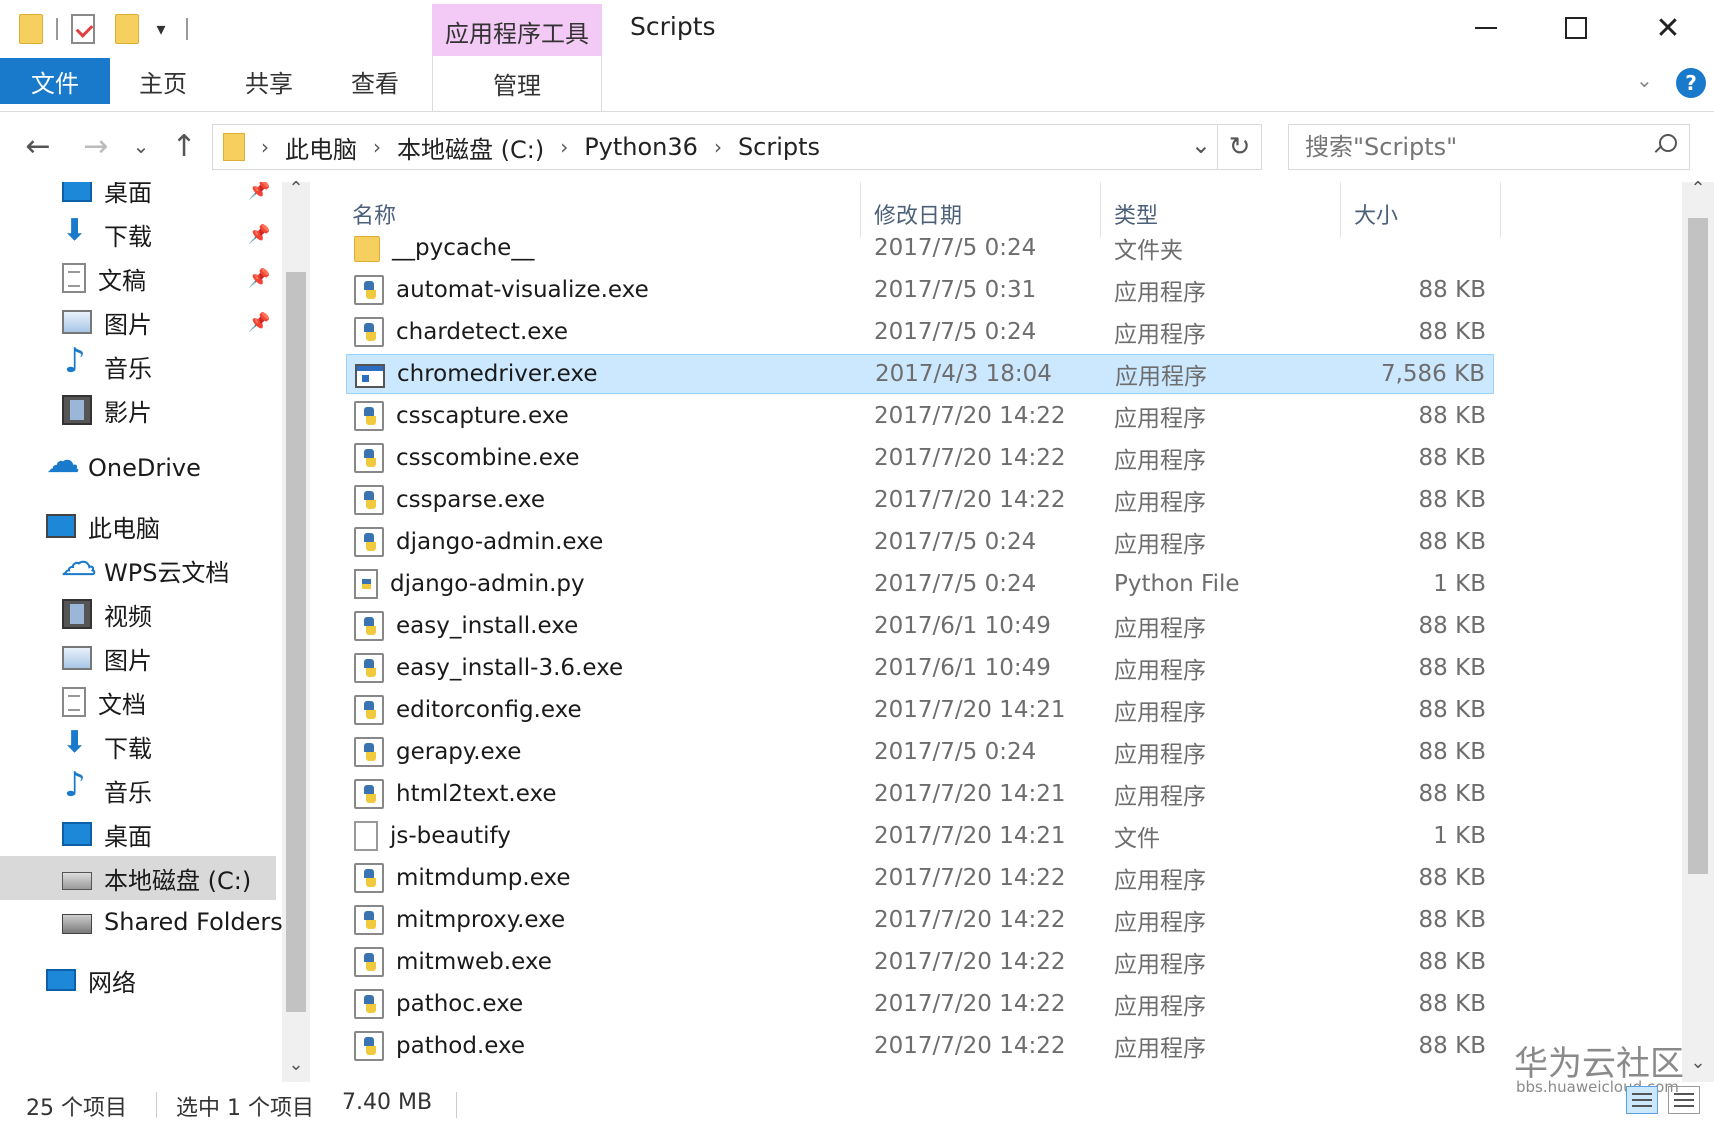 The width and height of the screenshot is (1714, 1122). What do you see at coordinates (1470, 147) in the screenshot?
I see `search-input` at bounding box center [1470, 147].